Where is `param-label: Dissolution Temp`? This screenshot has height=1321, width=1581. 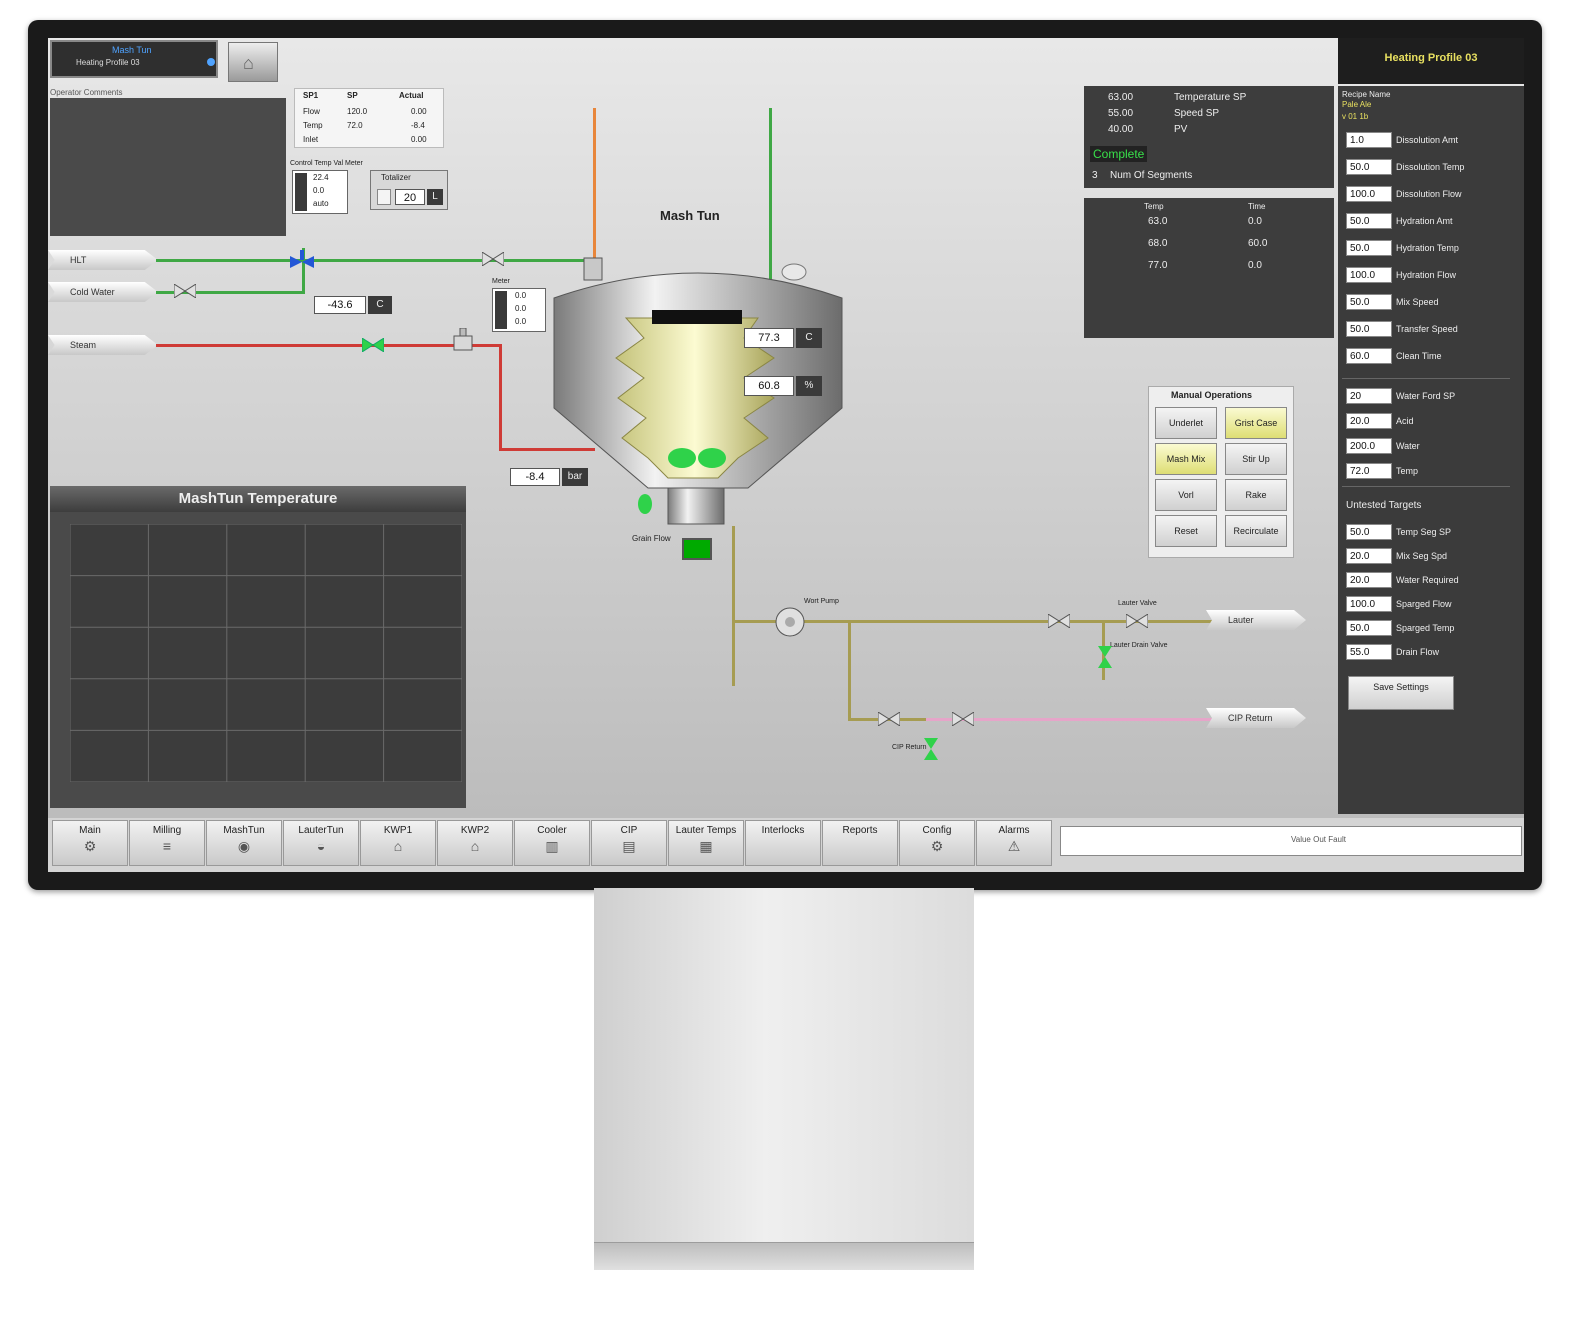 param-label: Dissolution Temp is located at coordinates (1430, 167).